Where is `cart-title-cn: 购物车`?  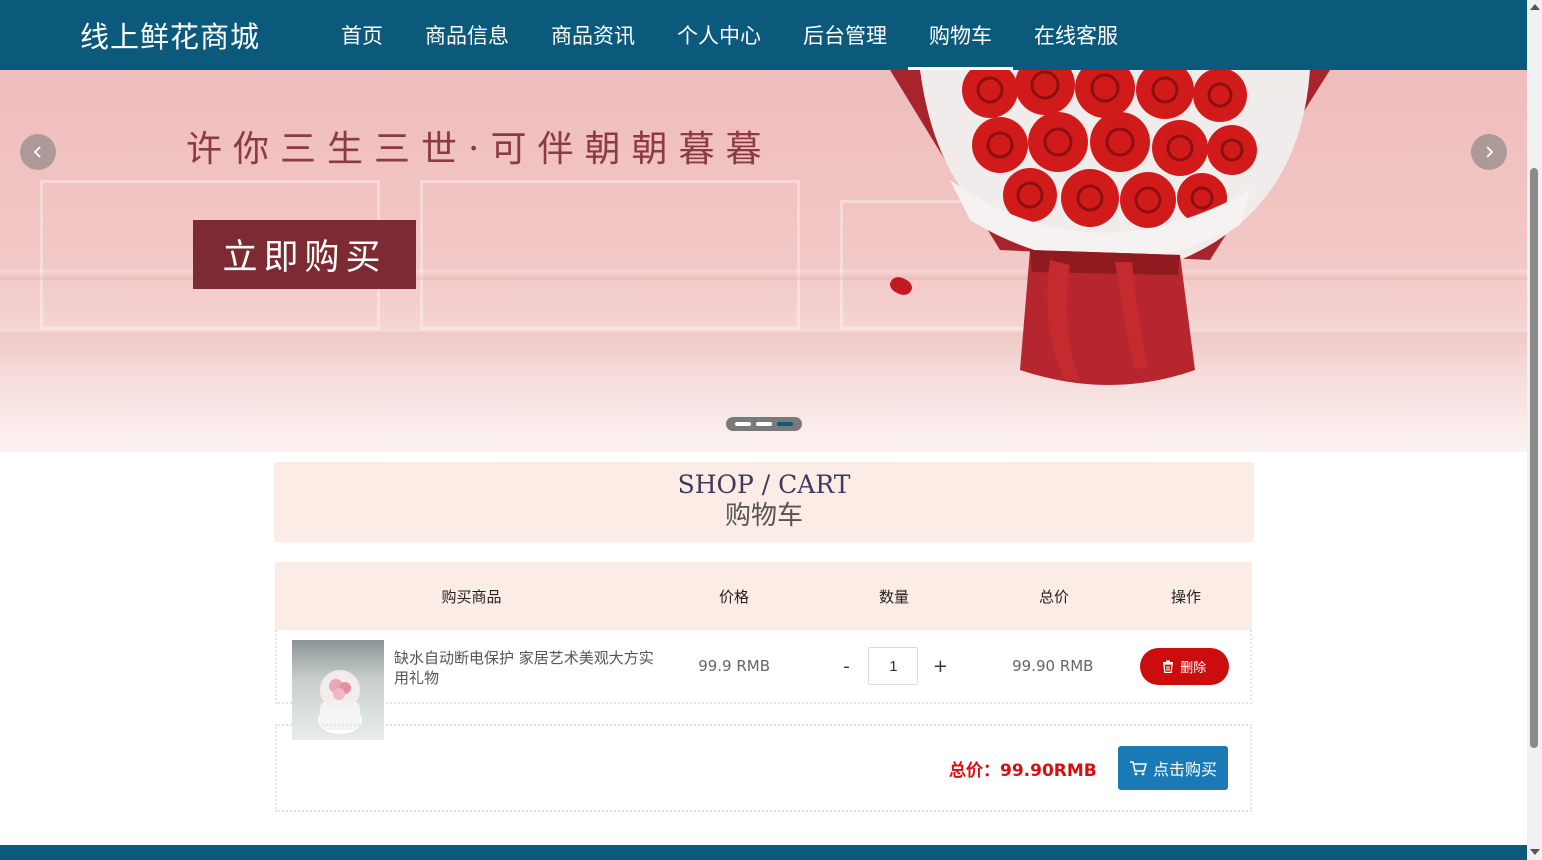
cart-title-cn: 购物车 is located at coordinates (763, 516).